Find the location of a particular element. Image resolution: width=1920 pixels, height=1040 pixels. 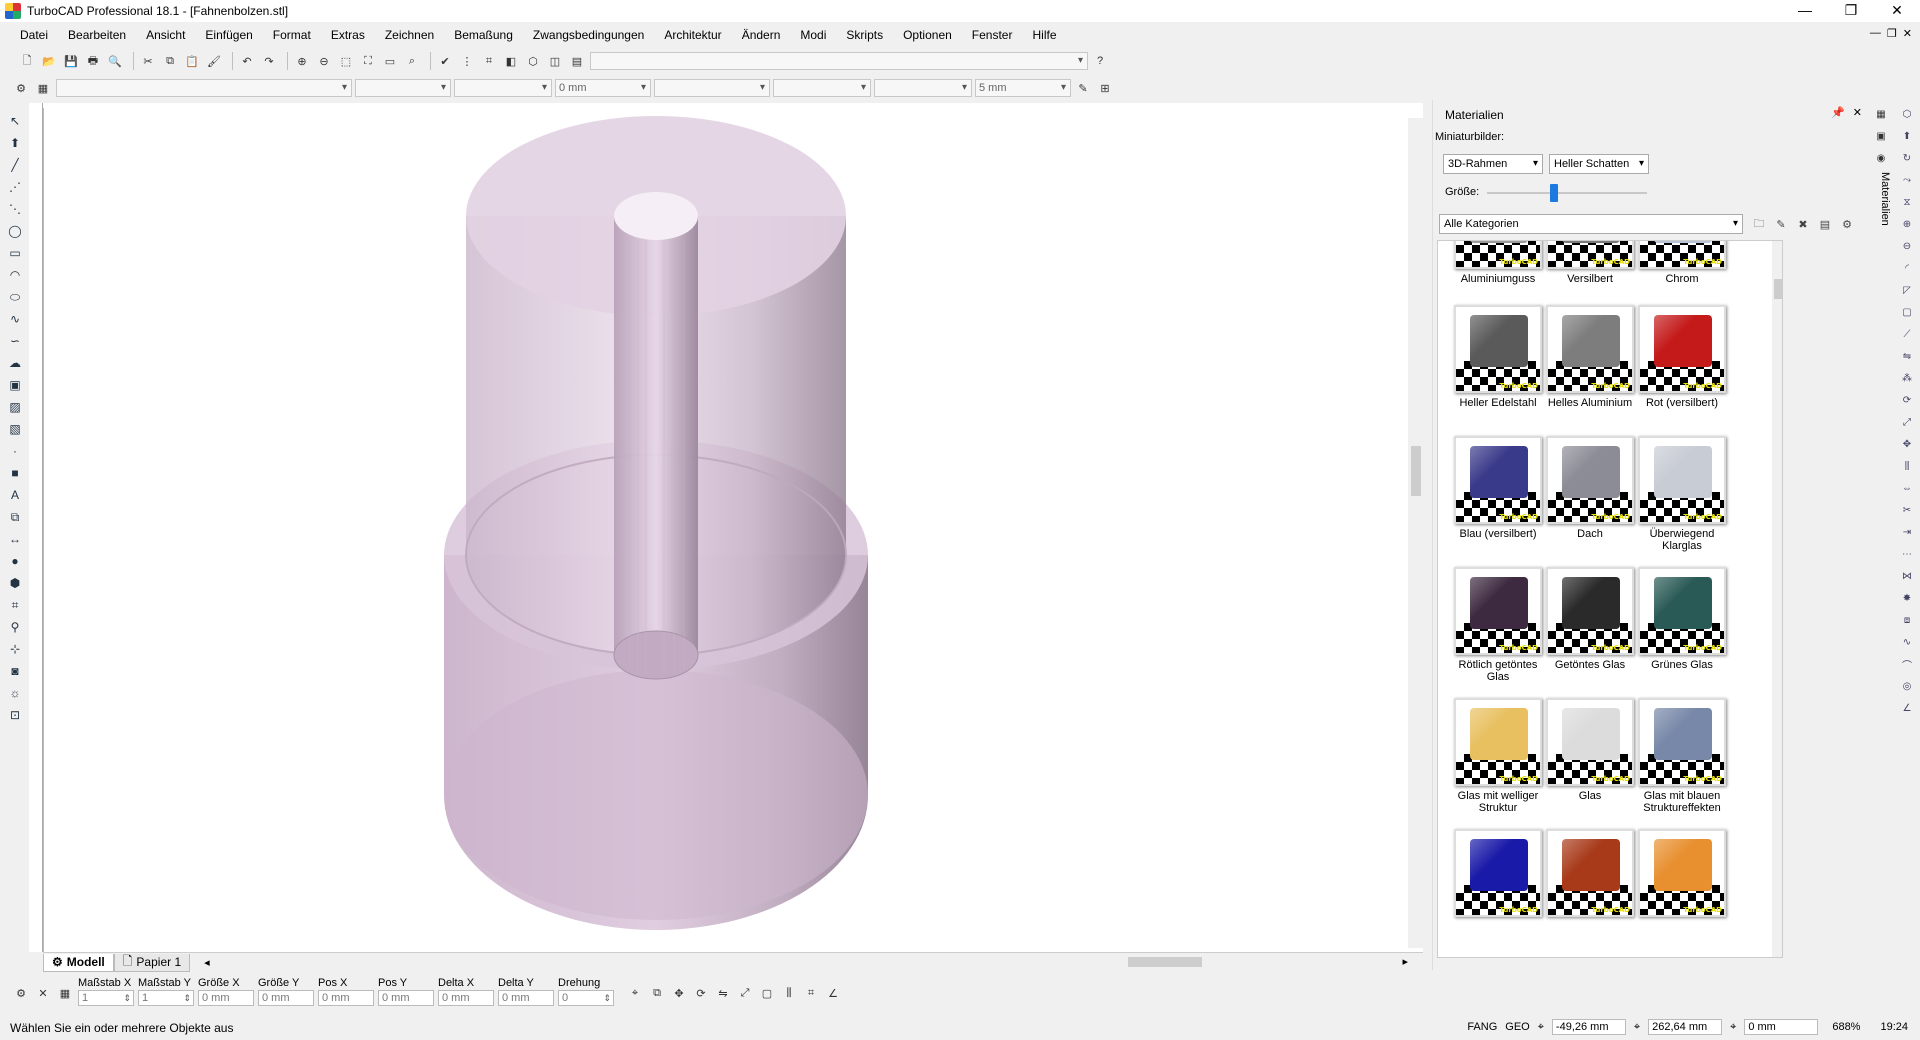

zoom-out-icon: ⊖ is located at coordinates (324, 61).